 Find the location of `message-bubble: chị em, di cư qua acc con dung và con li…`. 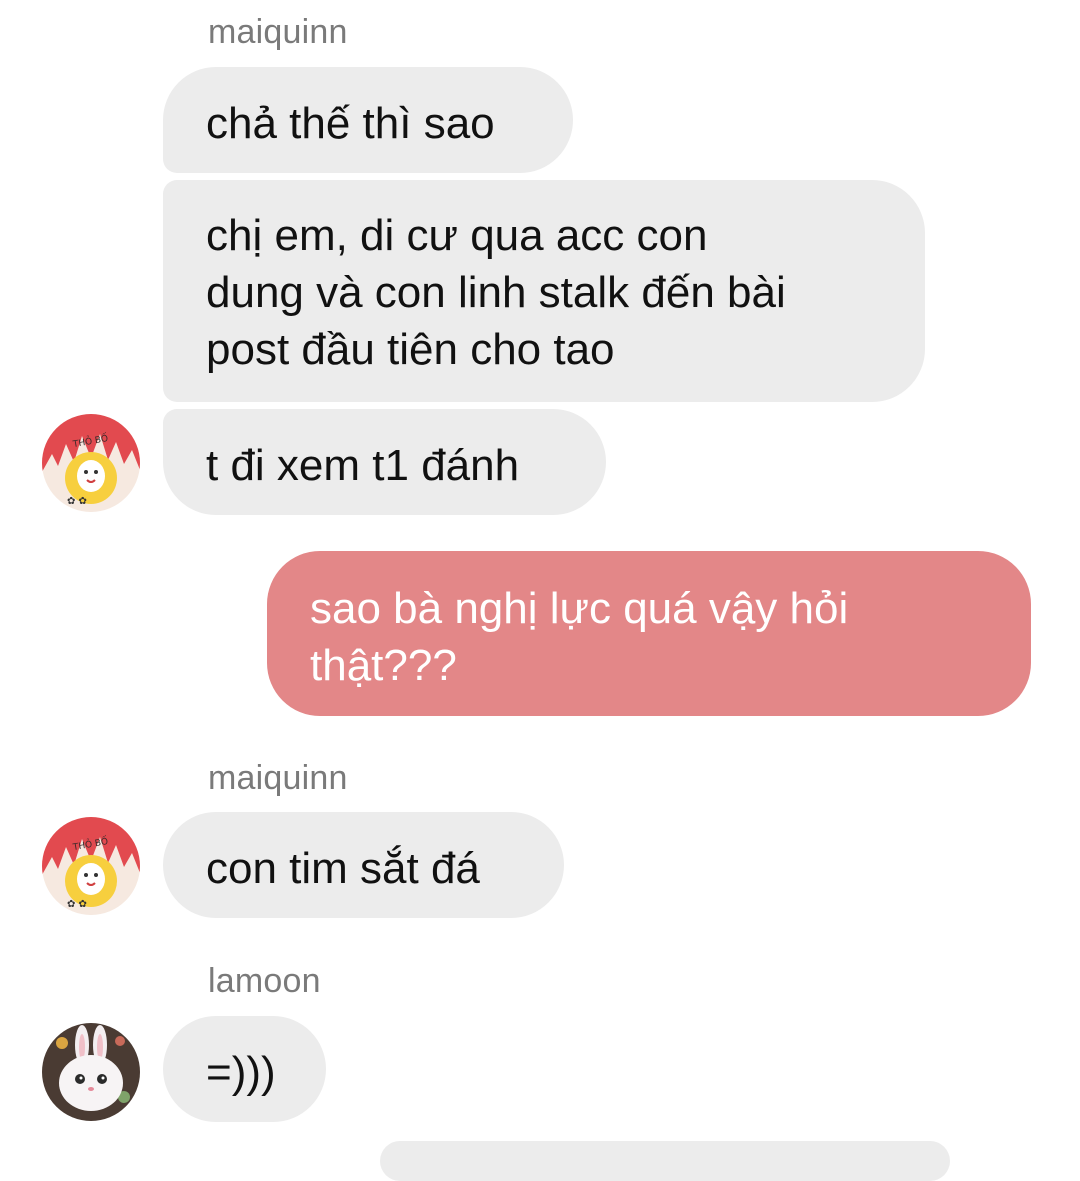

message-bubble: chị em, di cư qua acc con dung và con li… is located at coordinates (544, 291).